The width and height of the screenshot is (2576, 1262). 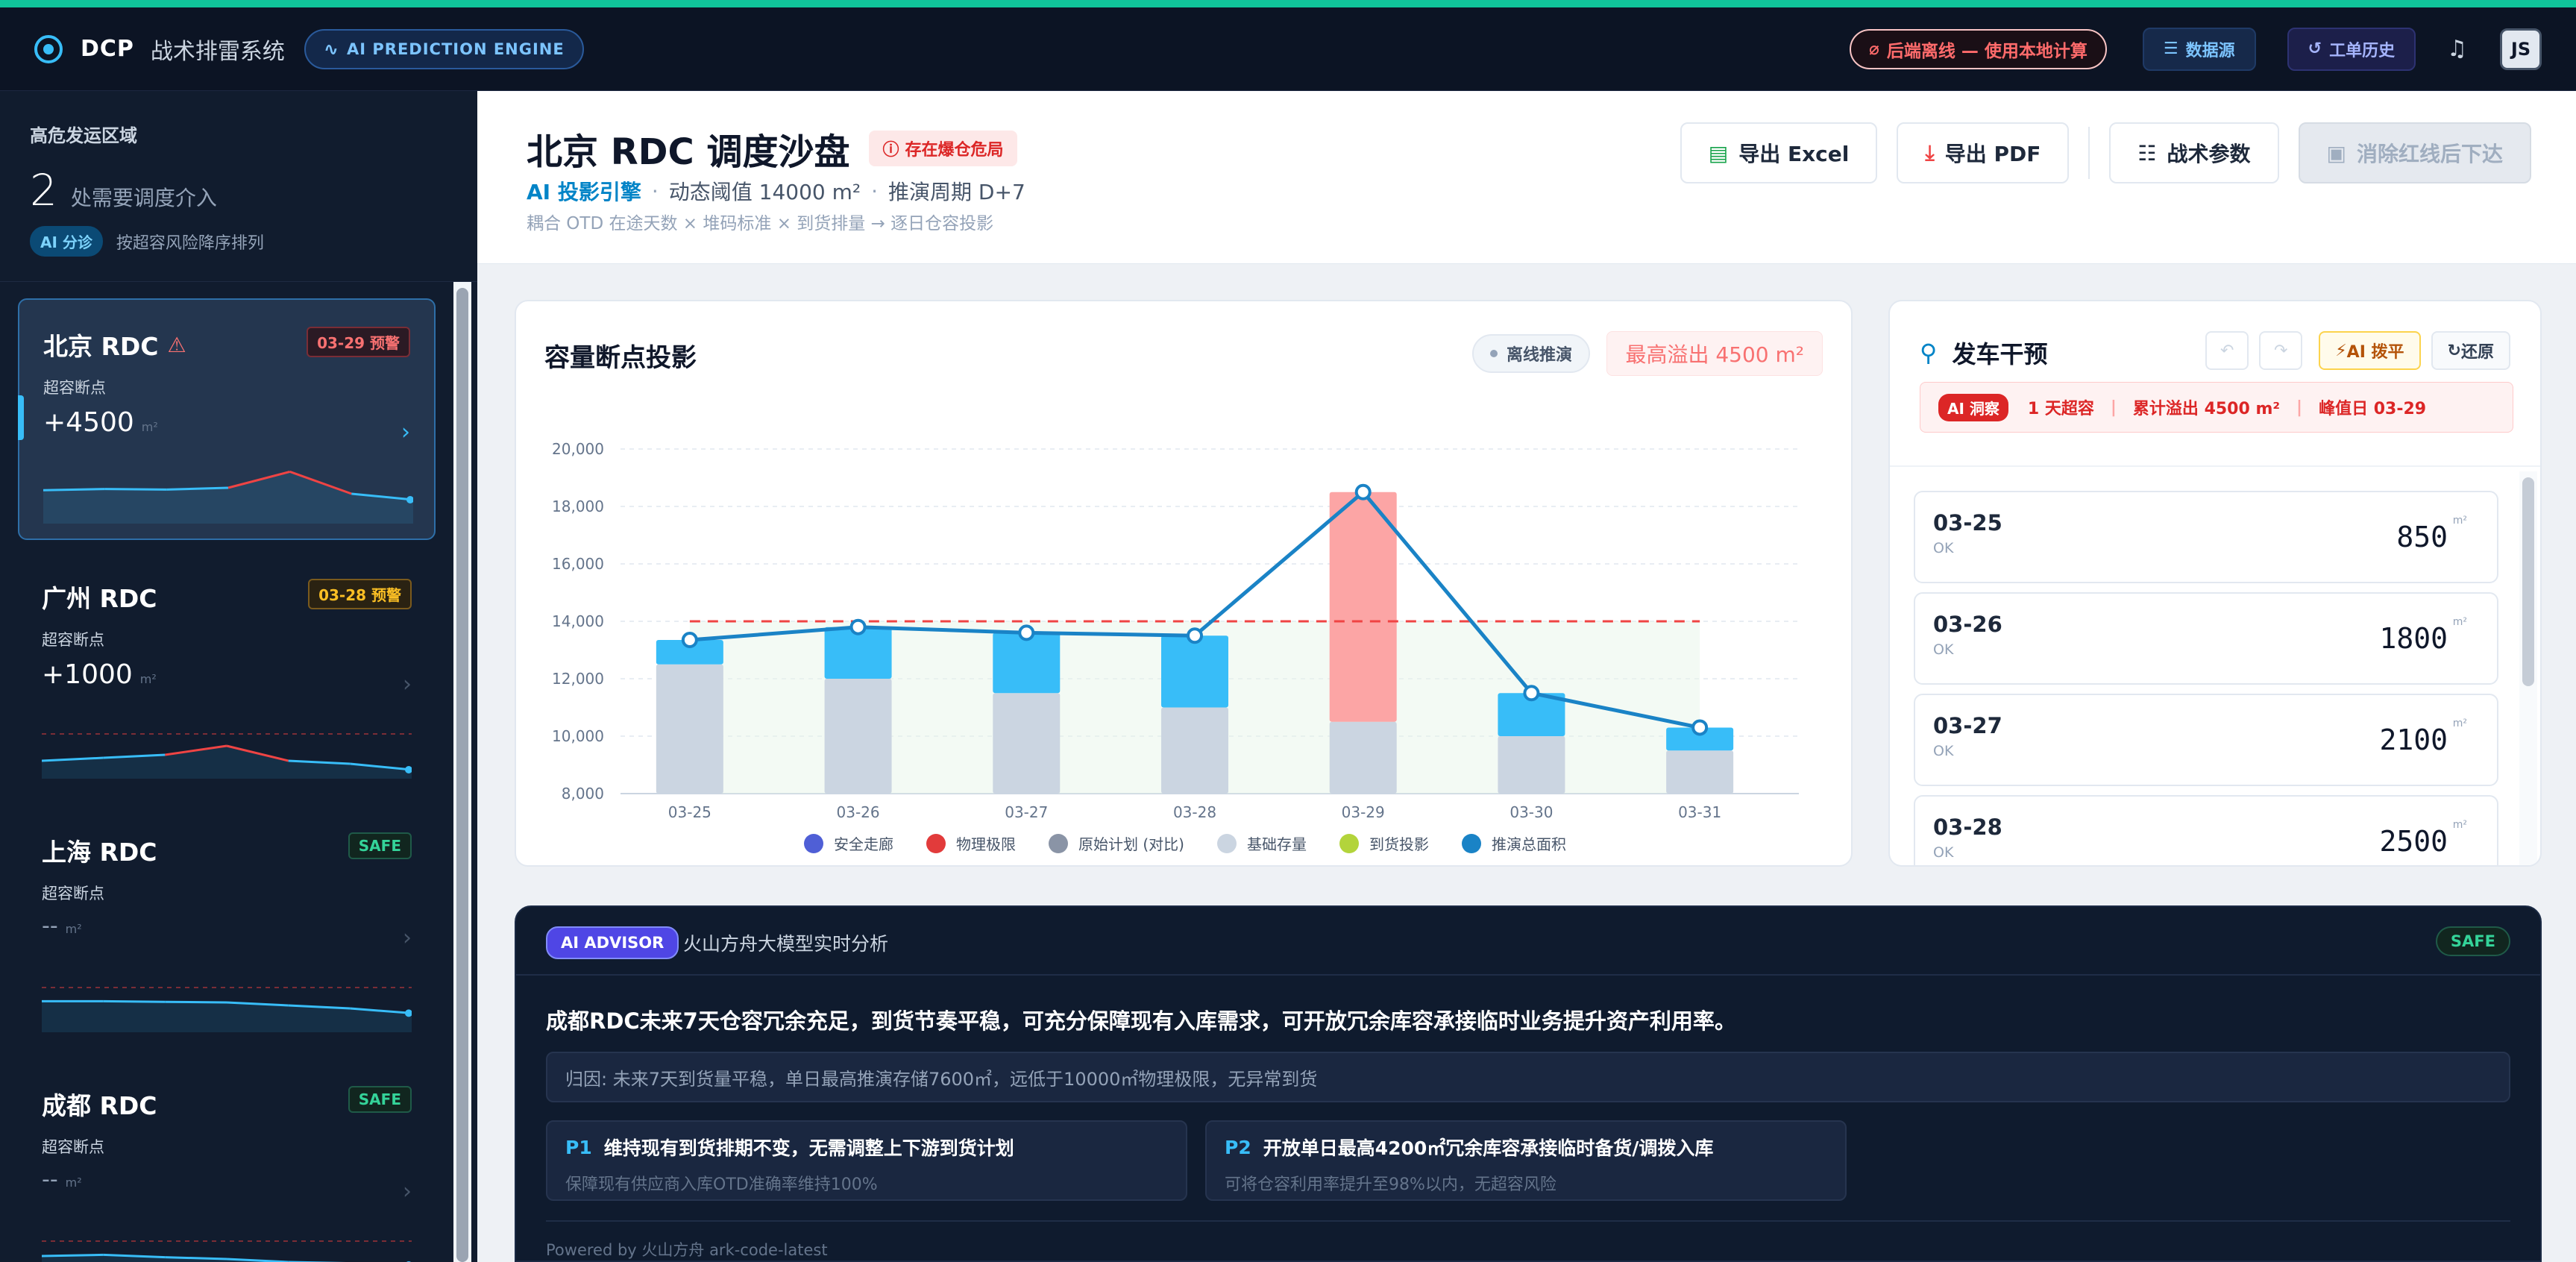 What do you see at coordinates (444, 48) in the screenshot?
I see `engine-pill: ∿ AI PREDICTION ENGINE` at bounding box center [444, 48].